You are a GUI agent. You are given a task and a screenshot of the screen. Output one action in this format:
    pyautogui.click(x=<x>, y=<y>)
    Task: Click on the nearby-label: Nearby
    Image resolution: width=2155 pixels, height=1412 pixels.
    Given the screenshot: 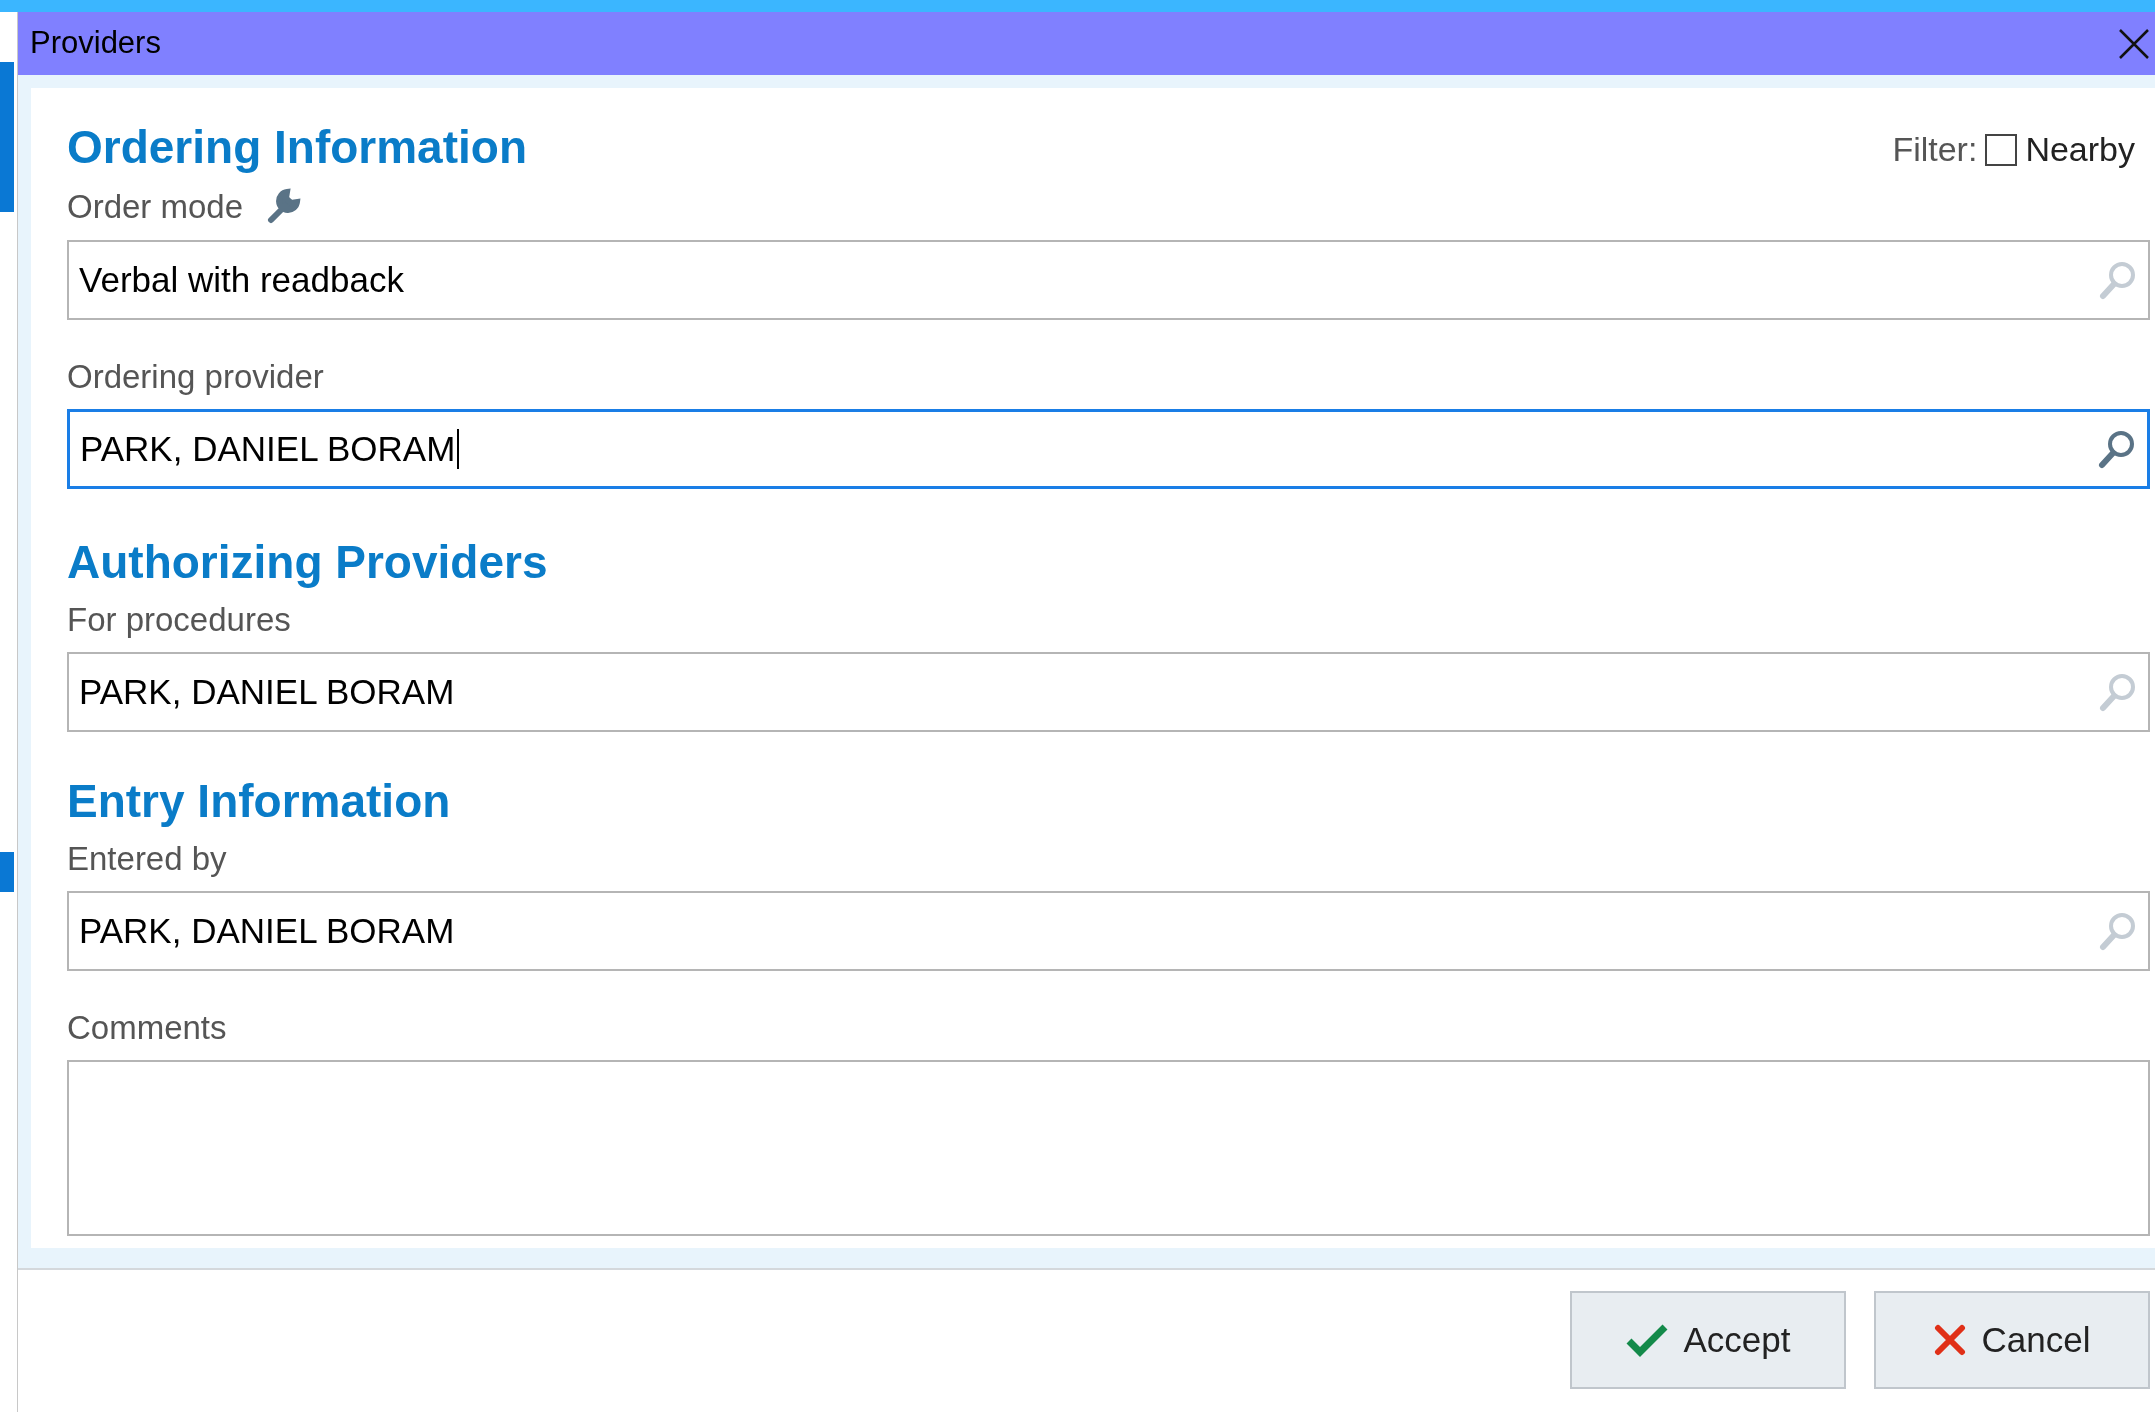 What is the action you would take?
    pyautogui.click(x=2080, y=149)
    